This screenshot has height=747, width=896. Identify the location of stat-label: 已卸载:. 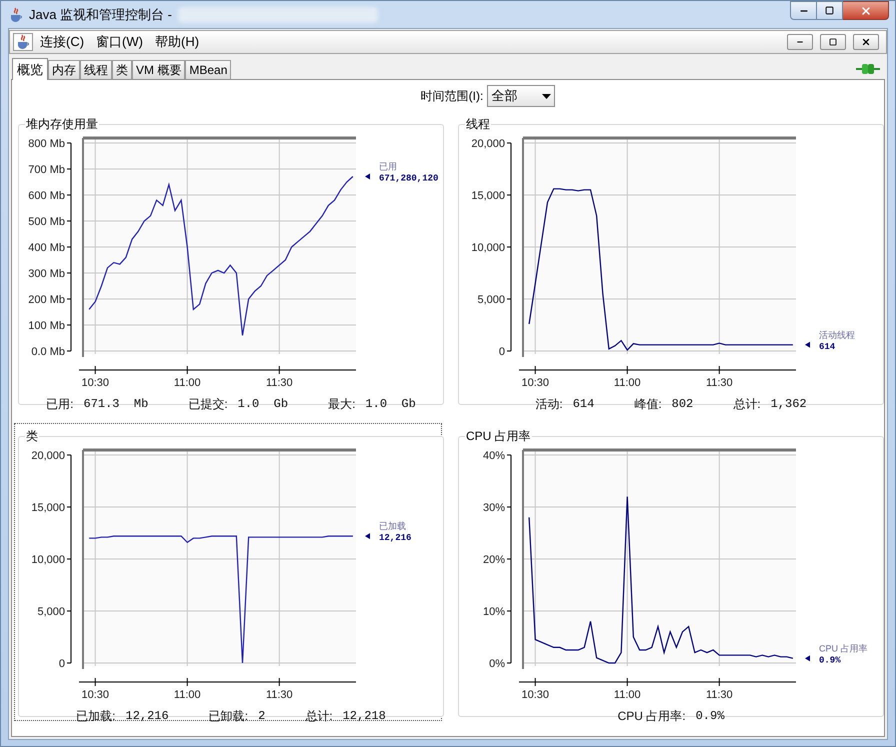
(228, 716).